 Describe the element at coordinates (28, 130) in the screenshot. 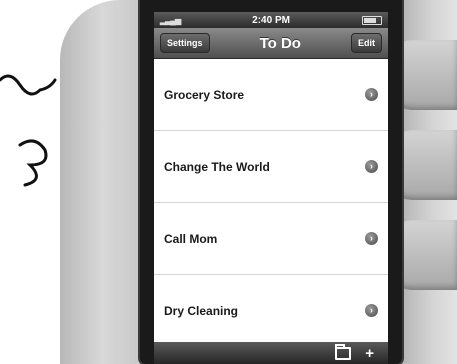

I see `handwriting-decoration` at that location.